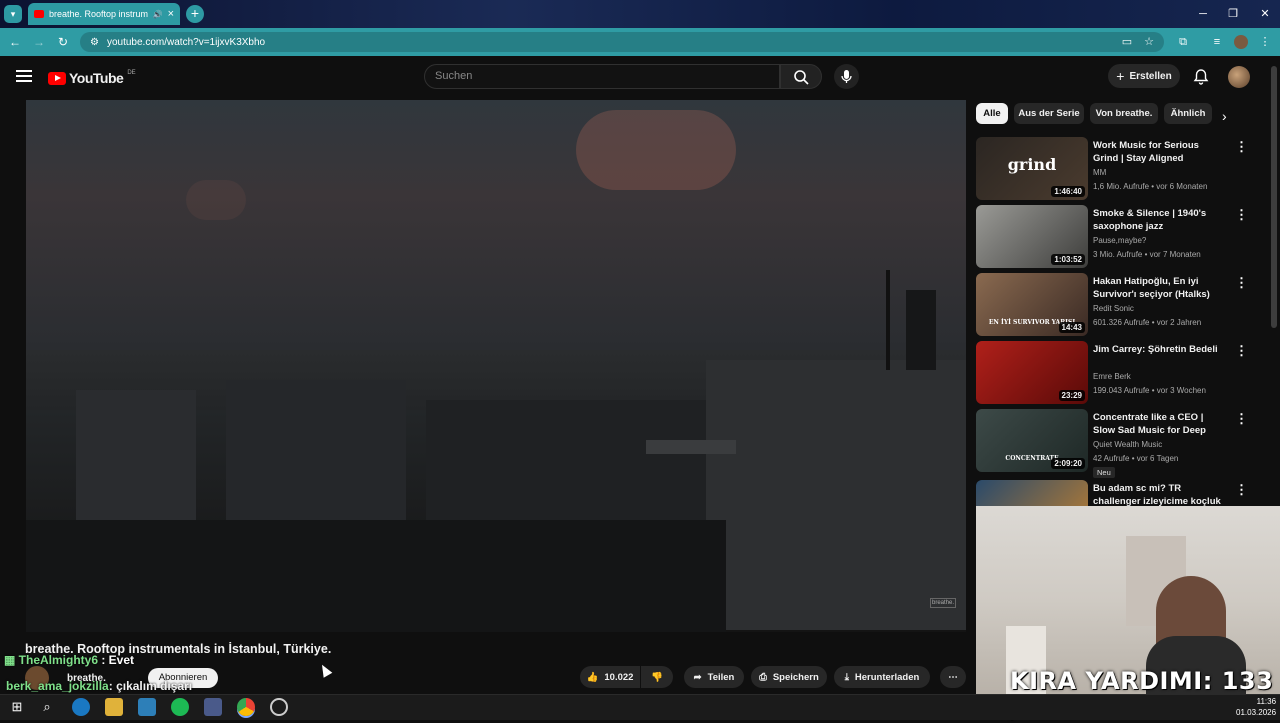 Image resolution: width=1280 pixels, height=723 pixels. What do you see at coordinates (1099, 172) in the screenshot?
I see `recommendation-channel: MM` at bounding box center [1099, 172].